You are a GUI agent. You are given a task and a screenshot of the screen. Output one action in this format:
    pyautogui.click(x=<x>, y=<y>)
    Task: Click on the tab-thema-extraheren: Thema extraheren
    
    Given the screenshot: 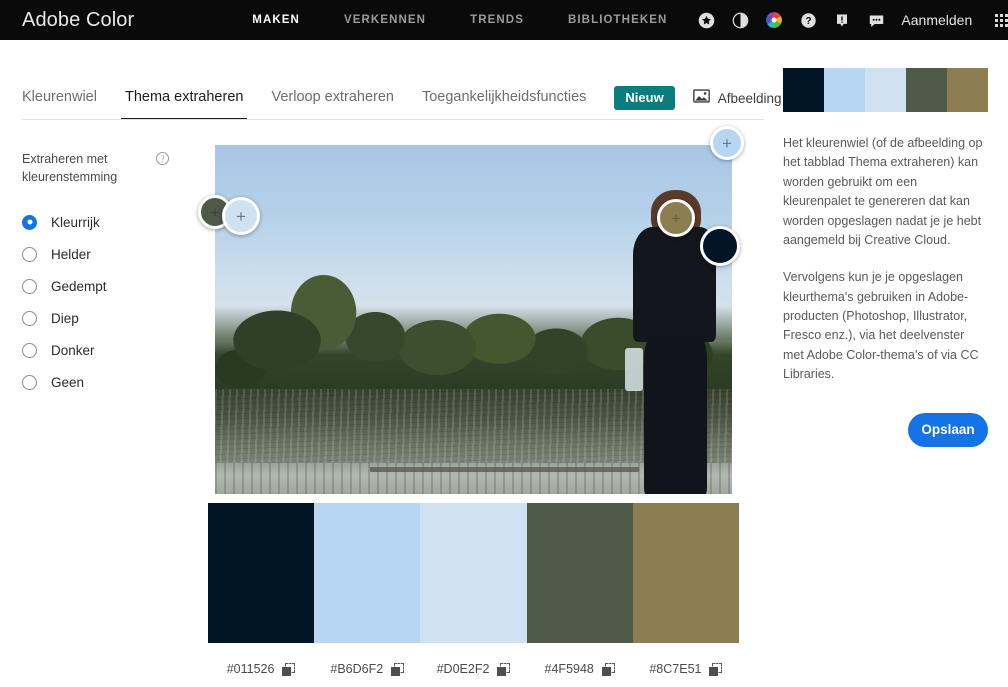 What is the action you would take?
    pyautogui.click(x=184, y=105)
    